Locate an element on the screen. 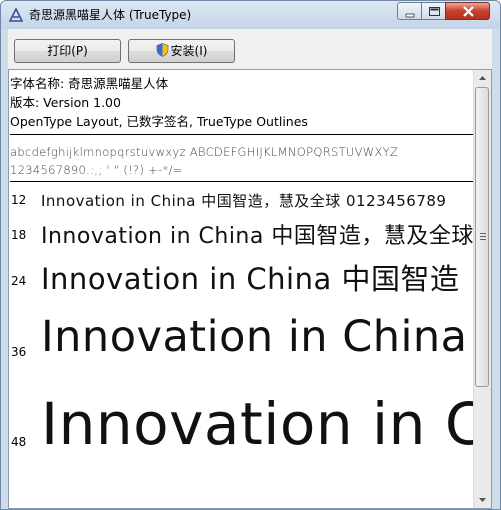 This screenshot has width=501, height=510. scroll-up-icon is located at coordinates (482, 78).